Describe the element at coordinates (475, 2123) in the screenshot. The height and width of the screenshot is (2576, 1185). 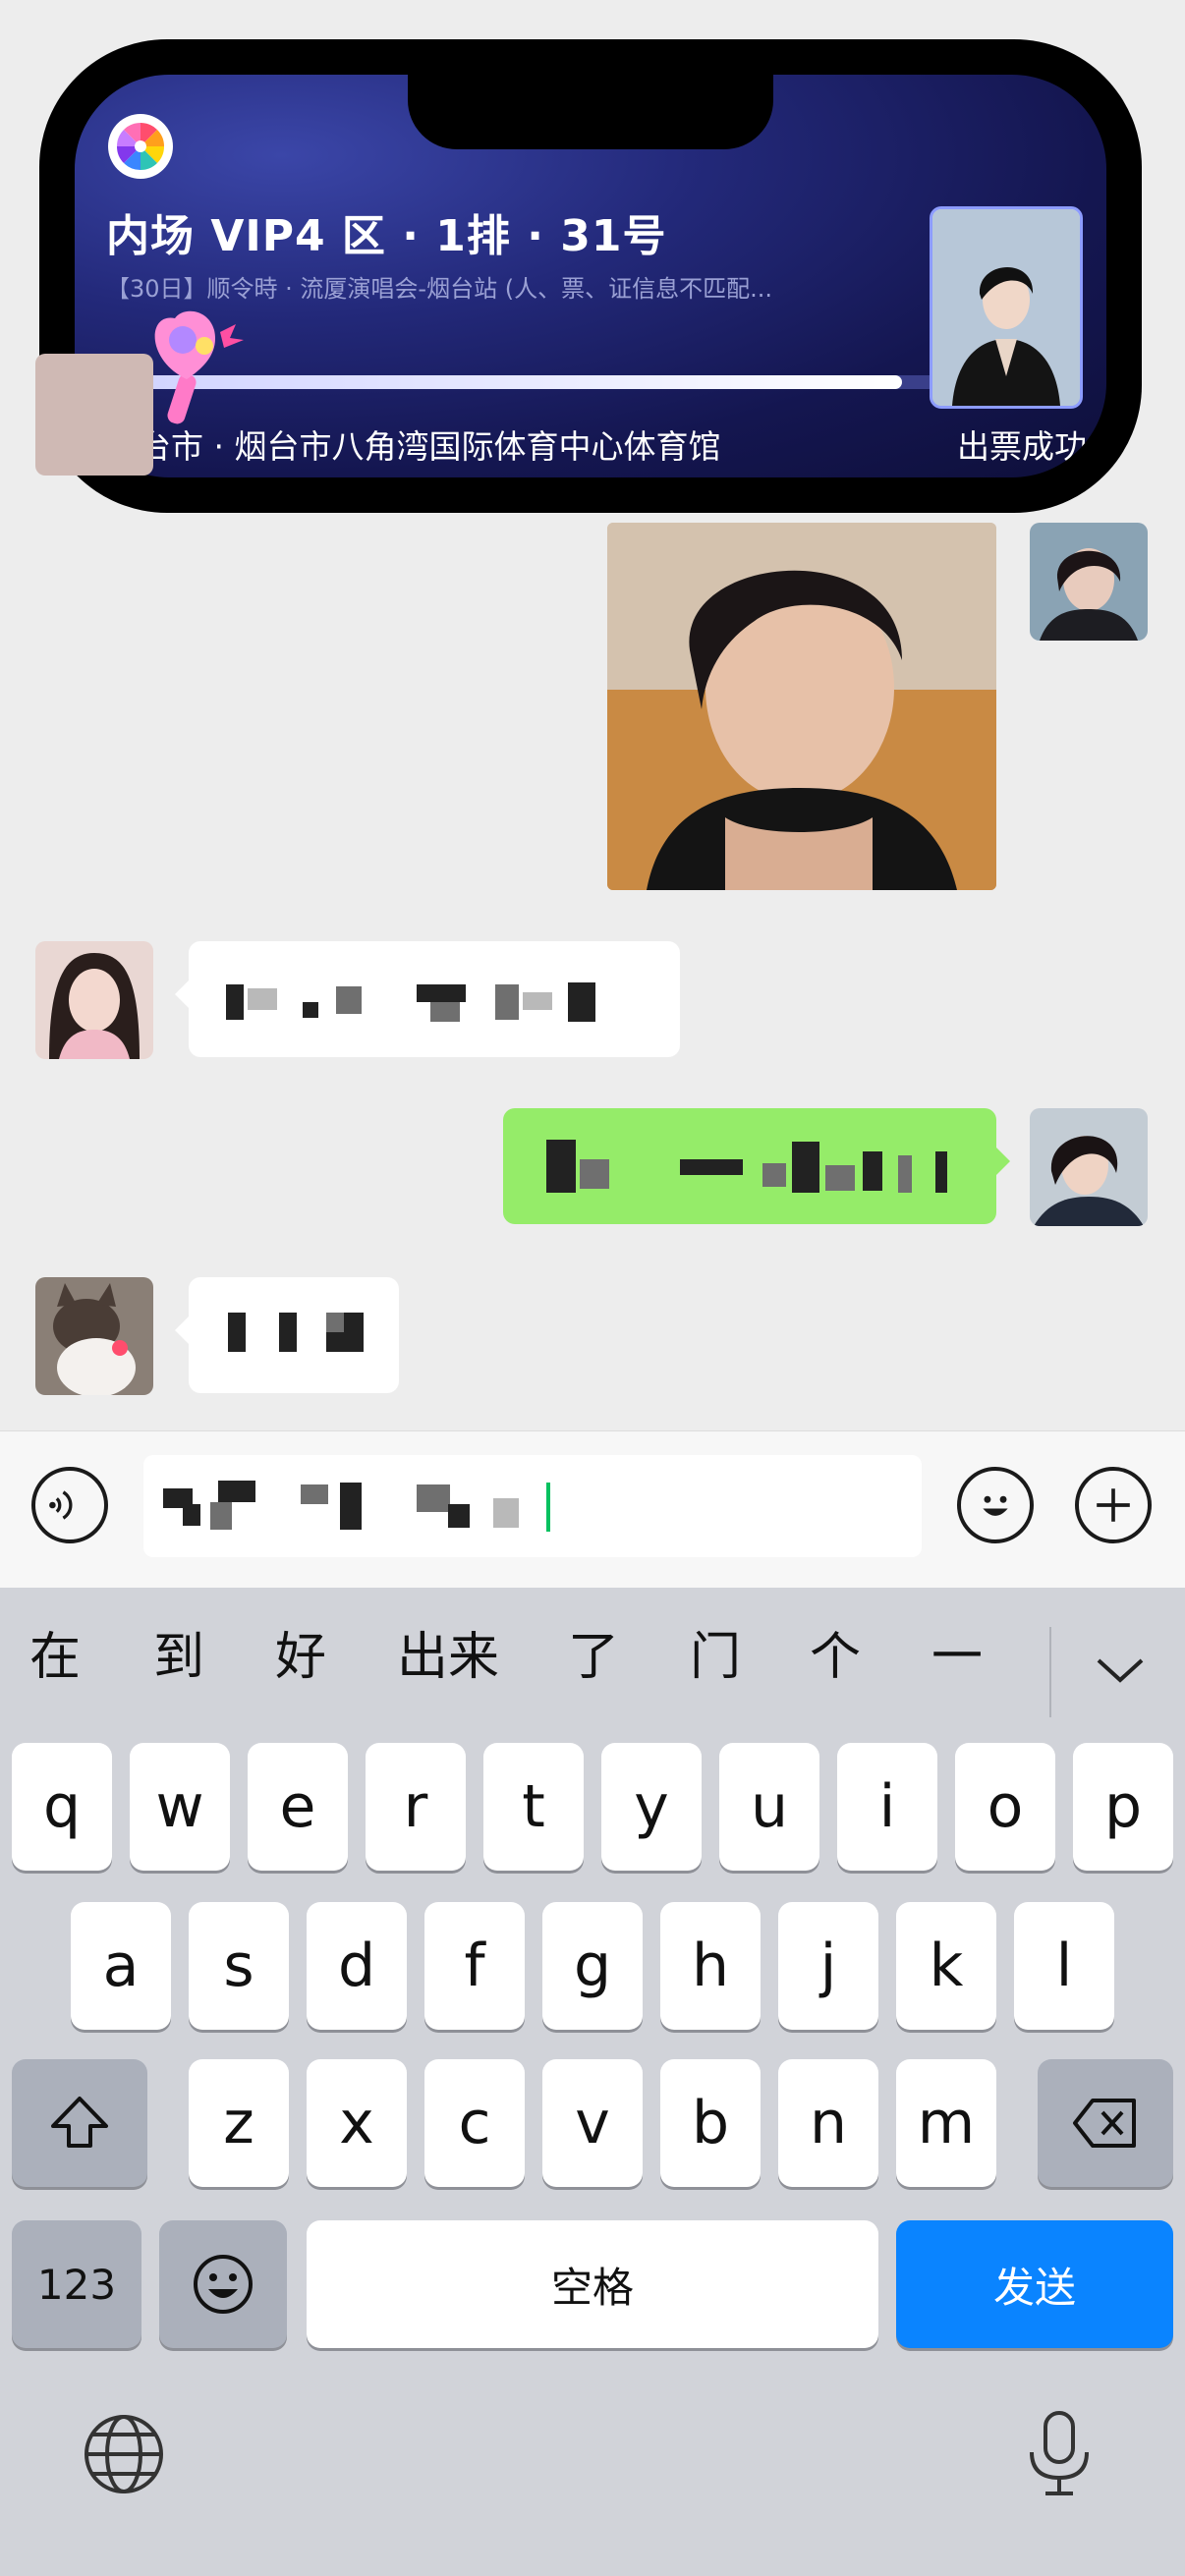
I see `key-c: c` at that location.